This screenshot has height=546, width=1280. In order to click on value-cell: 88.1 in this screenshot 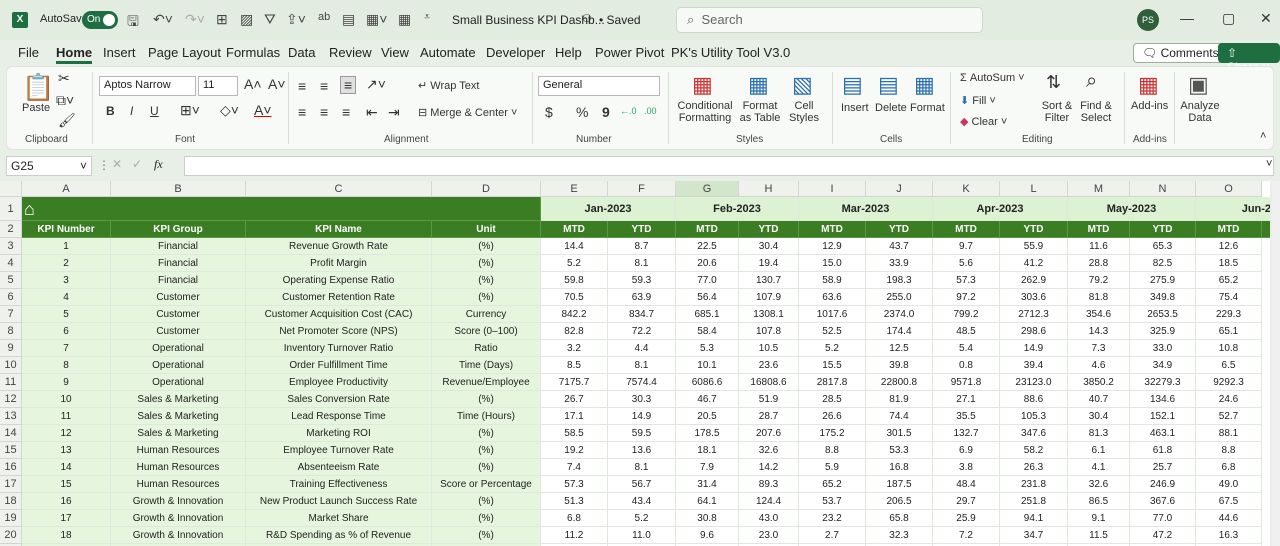, I will do `click(1229, 433)`.